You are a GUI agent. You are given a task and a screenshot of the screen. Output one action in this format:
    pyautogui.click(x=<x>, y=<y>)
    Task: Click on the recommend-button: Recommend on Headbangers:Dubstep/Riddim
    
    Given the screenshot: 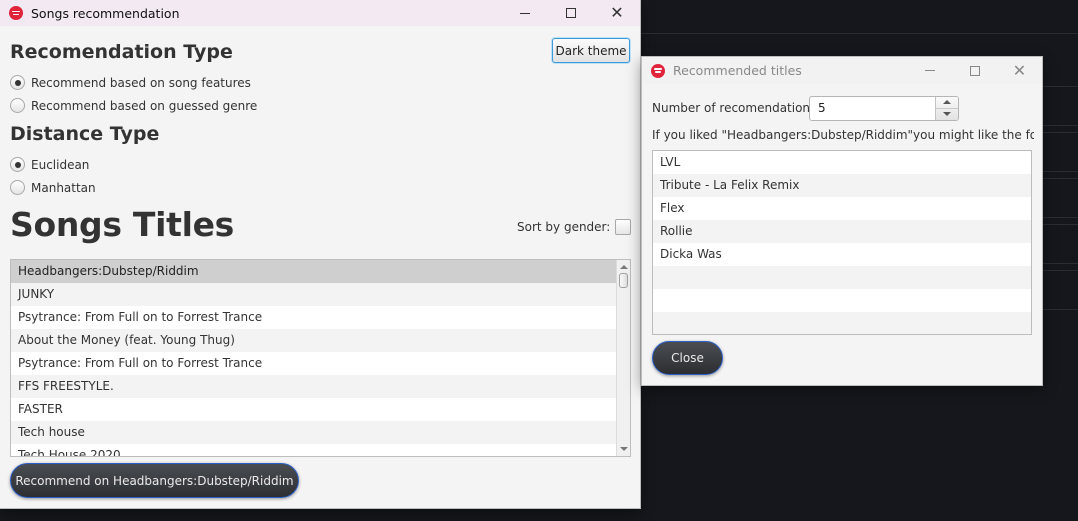 What is the action you would take?
    pyautogui.click(x=154, y=480)
    